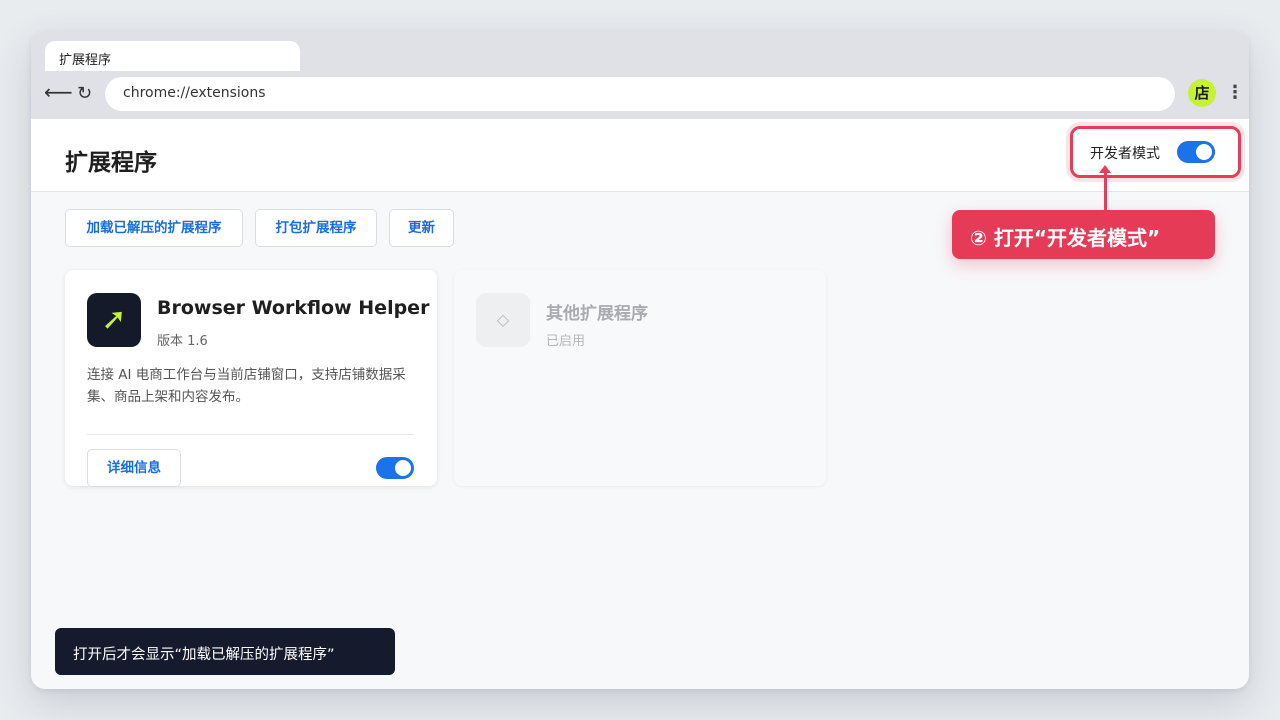 The width and height of the screenshot is (1280, 720). Describe the element at coordinates (640, 378) in the screenshot. I see `extension-card-disabled: ◇ 其他扩展程序 已启用` at that location.